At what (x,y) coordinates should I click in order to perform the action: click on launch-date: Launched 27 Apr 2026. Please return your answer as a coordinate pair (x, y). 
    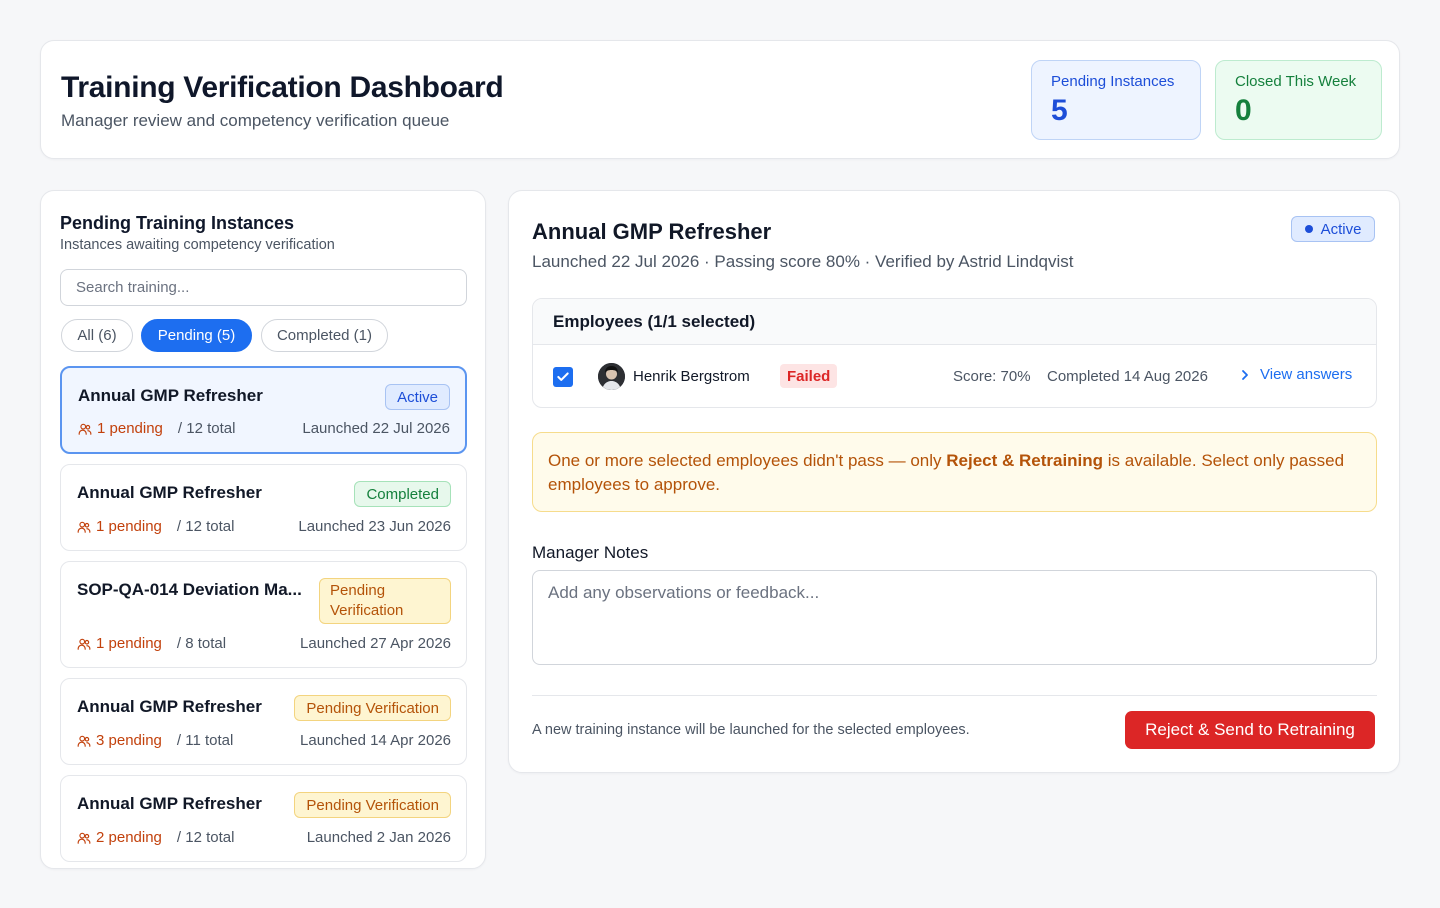
    Looking at the image, I should click on (375, 643).